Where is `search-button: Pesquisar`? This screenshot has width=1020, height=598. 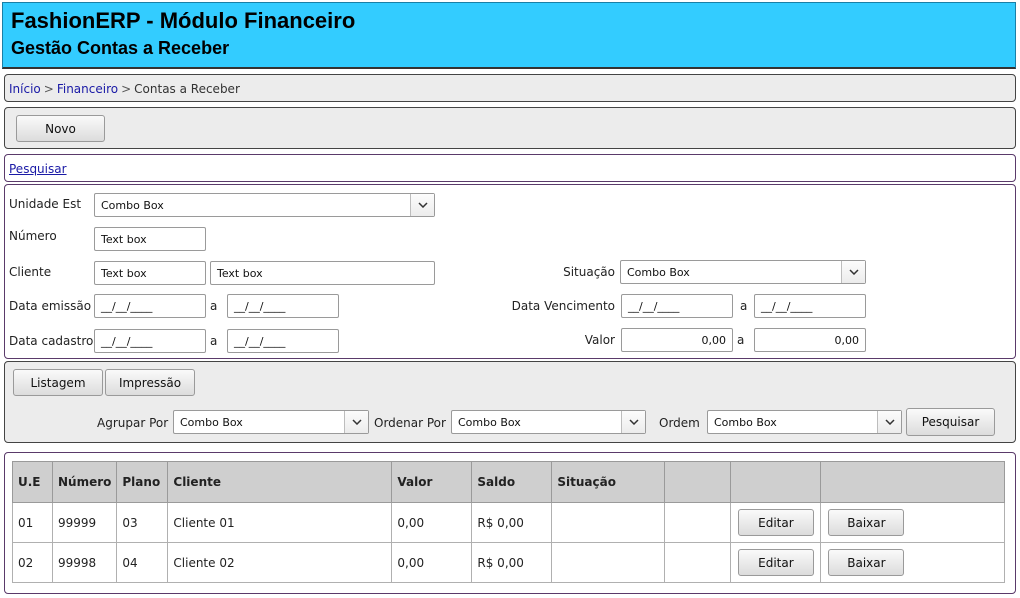 search-button: Pesquisar is located at coordinates (950, 422).